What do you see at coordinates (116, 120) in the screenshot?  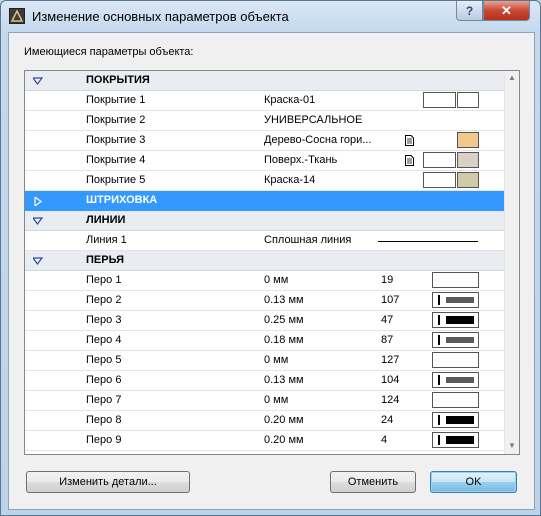 I see `covering-name: Покрытие 2` at bounding box center [116, 120].